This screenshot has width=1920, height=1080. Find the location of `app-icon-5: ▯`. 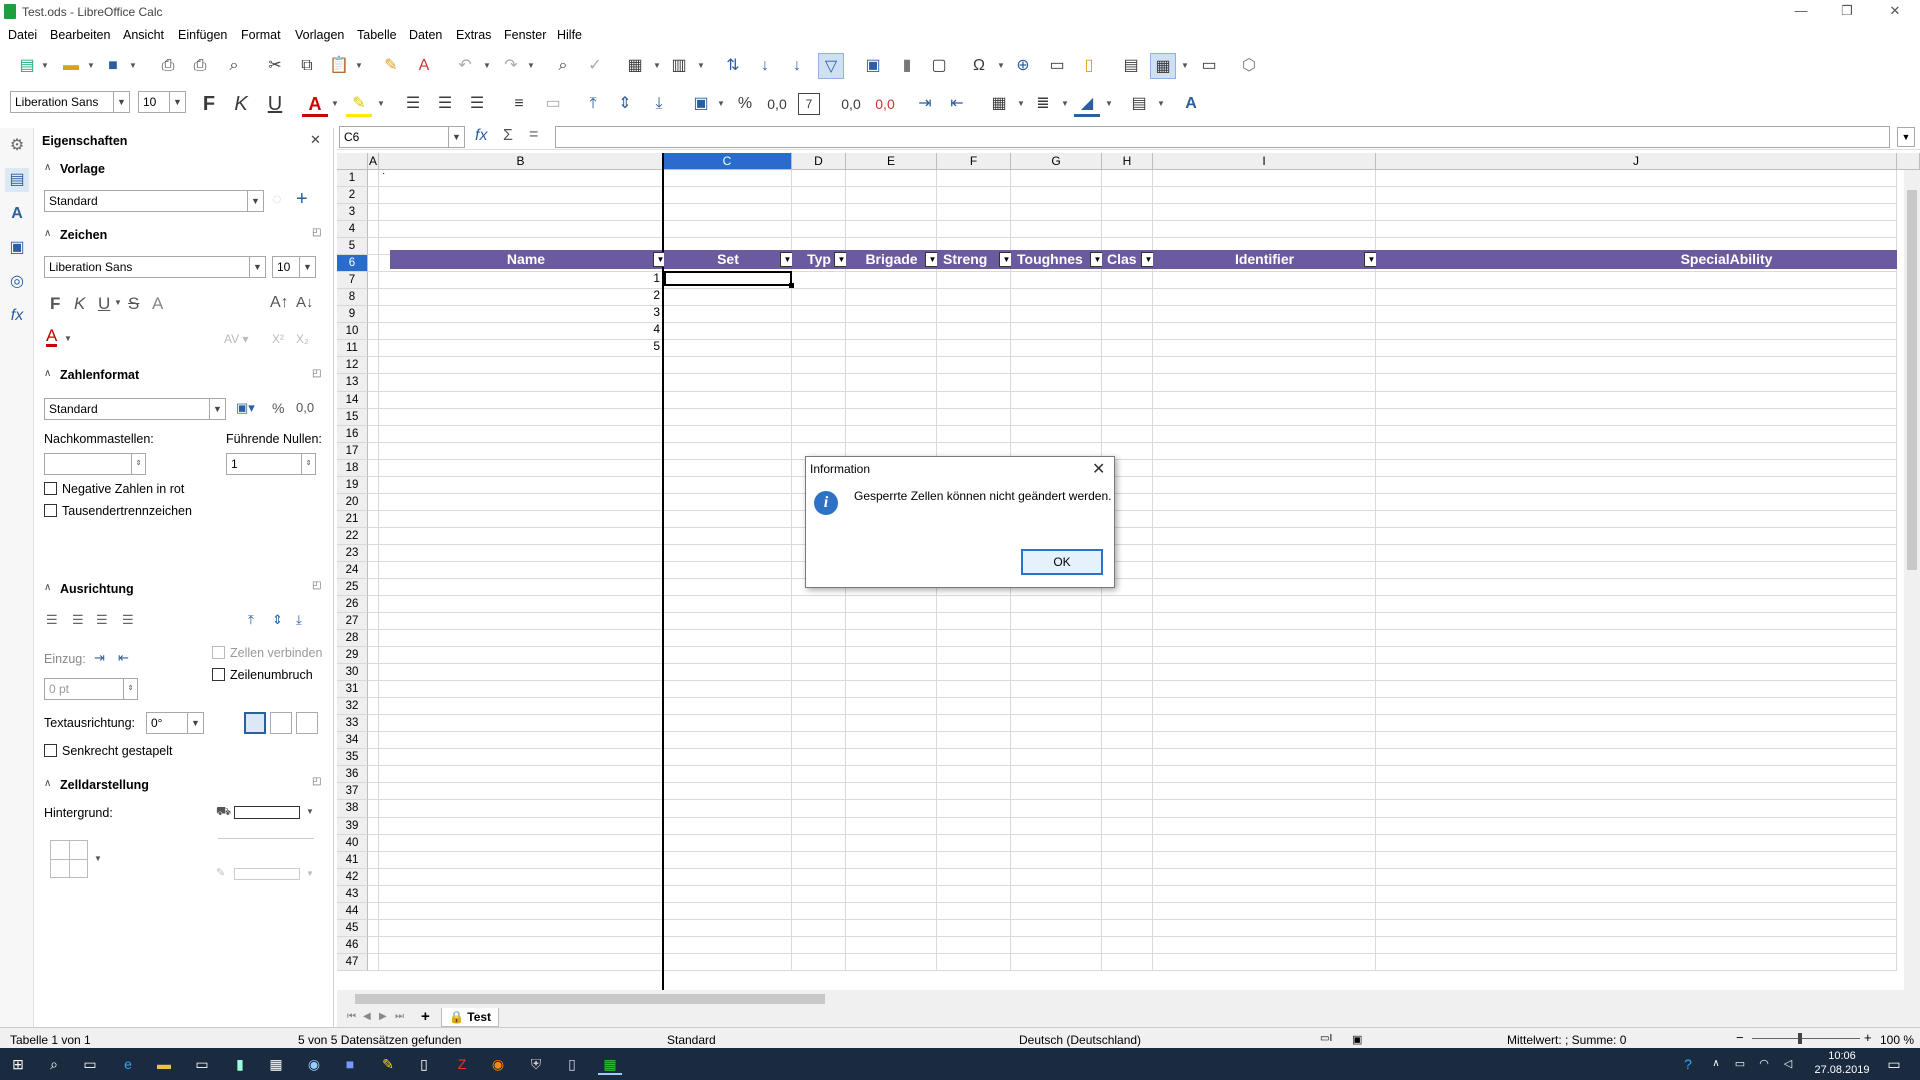

app-icon-5: ▯ is located at coordinates (424, 1064).